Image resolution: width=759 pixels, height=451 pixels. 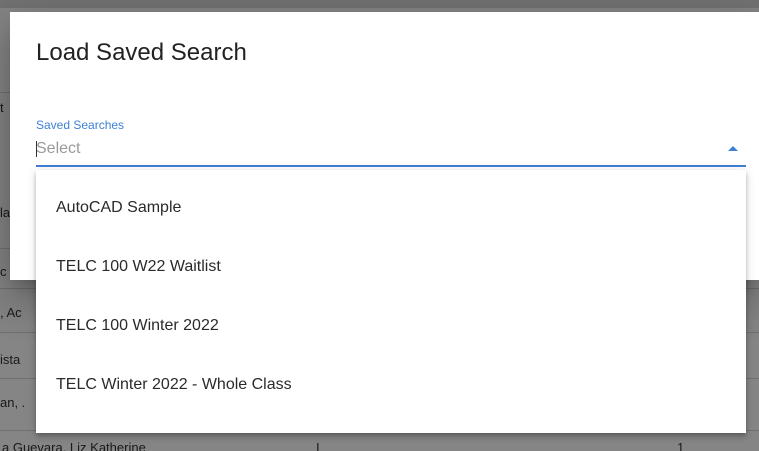 What do you see at coordinates (733, 148) in the screenshot?
I see `arrow-up-icon` at bounding box center [733, 148].